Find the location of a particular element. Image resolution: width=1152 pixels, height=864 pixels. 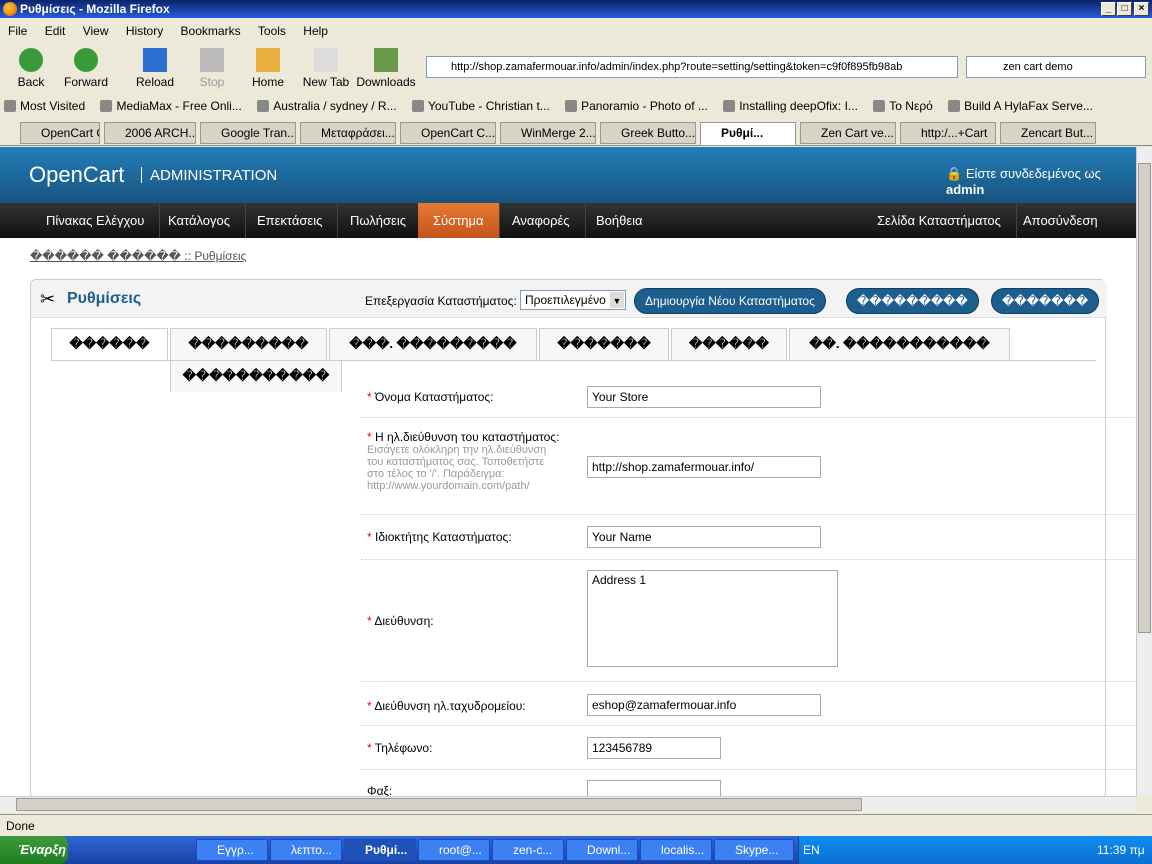

bookmark-item: Το Νερό is located at coordinates (901, 106).